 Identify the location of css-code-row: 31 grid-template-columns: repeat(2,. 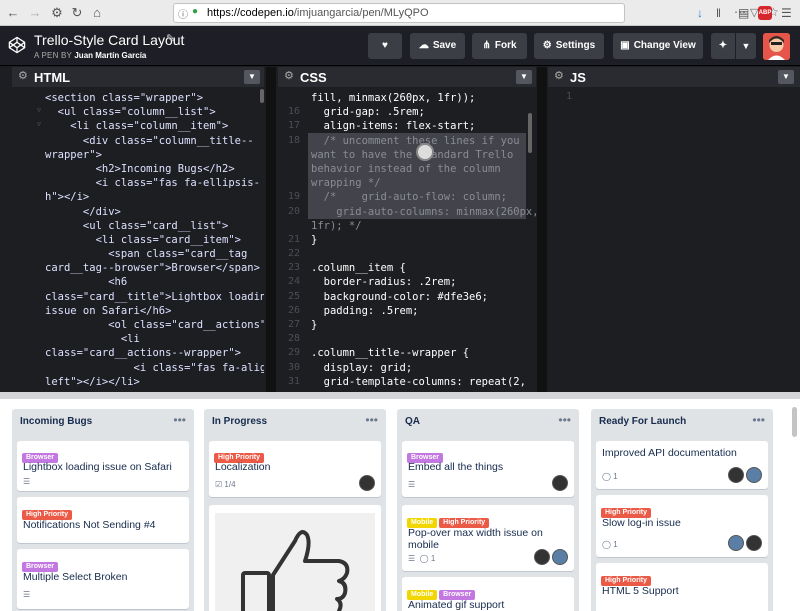
(407, 382).